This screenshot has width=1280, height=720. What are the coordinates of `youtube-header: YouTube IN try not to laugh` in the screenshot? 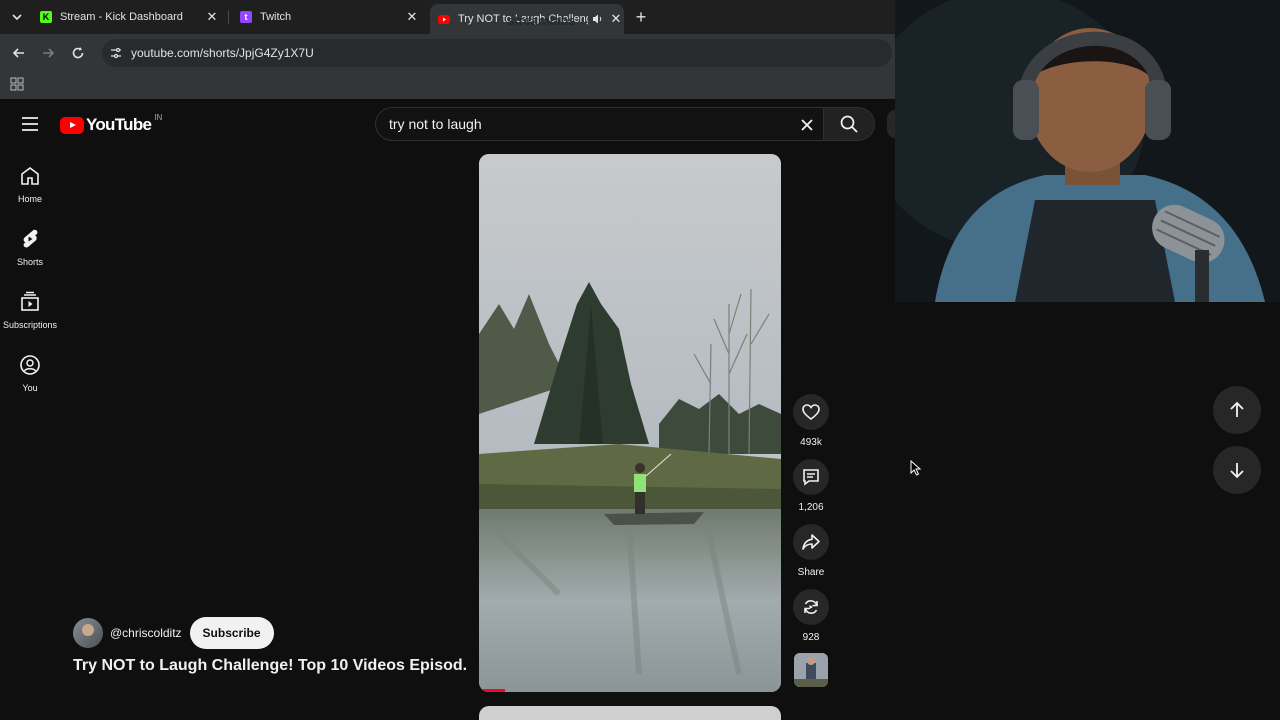 It's located at (447, 124).